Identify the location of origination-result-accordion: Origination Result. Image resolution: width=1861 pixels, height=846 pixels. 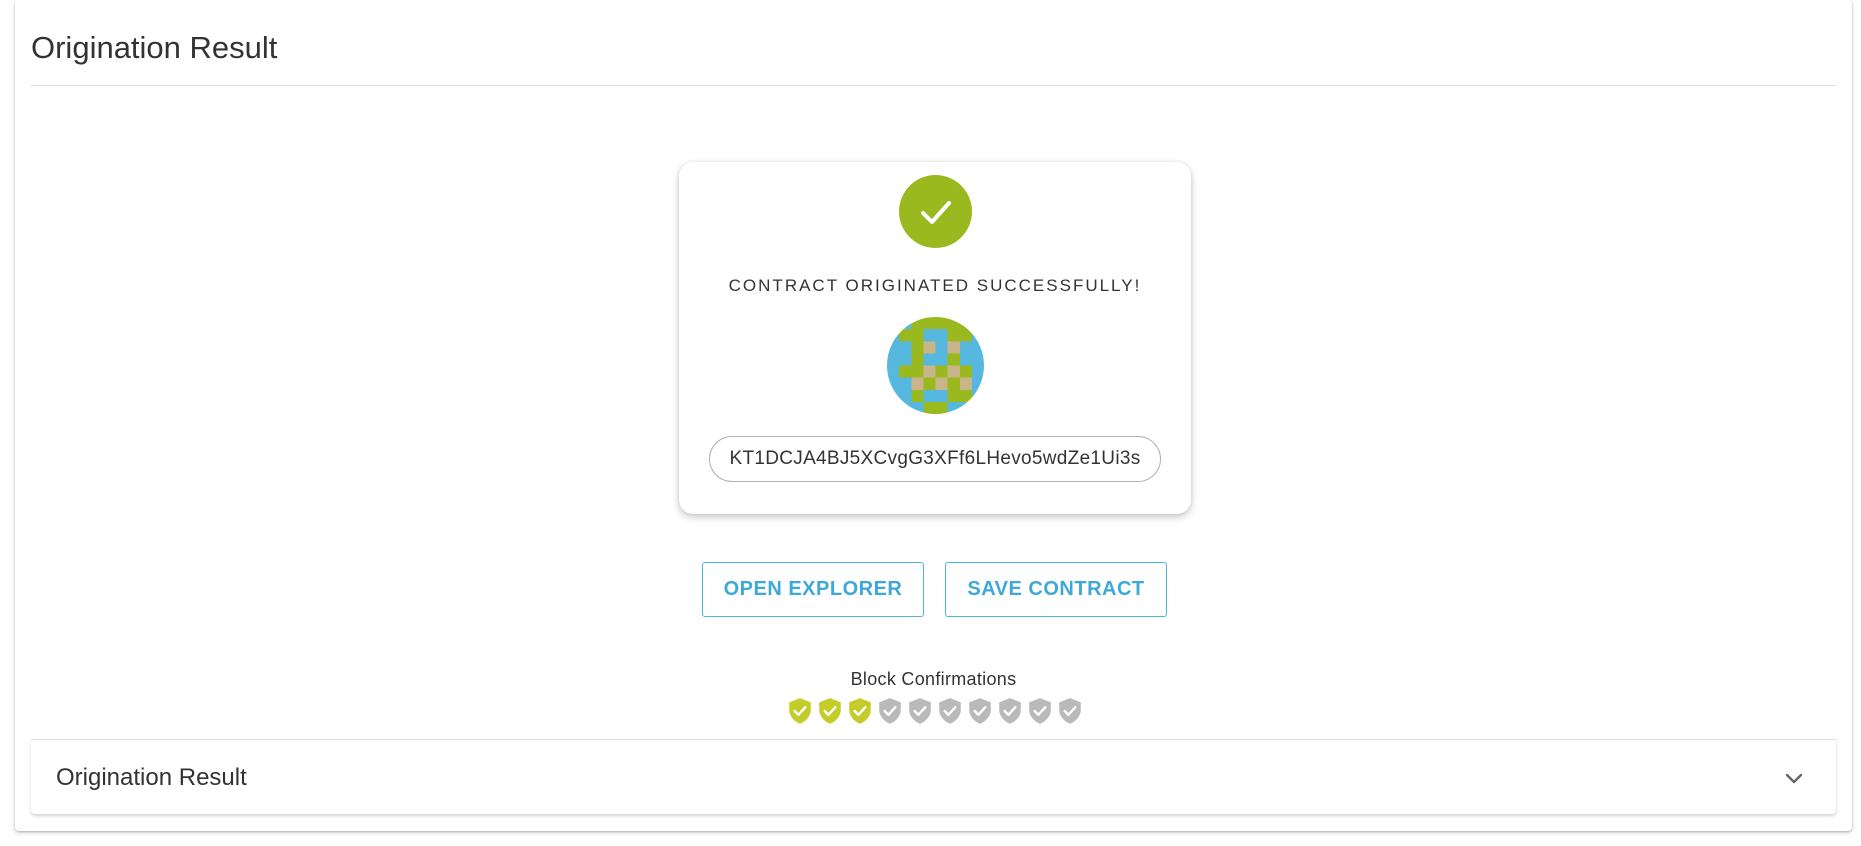
(933, 776).